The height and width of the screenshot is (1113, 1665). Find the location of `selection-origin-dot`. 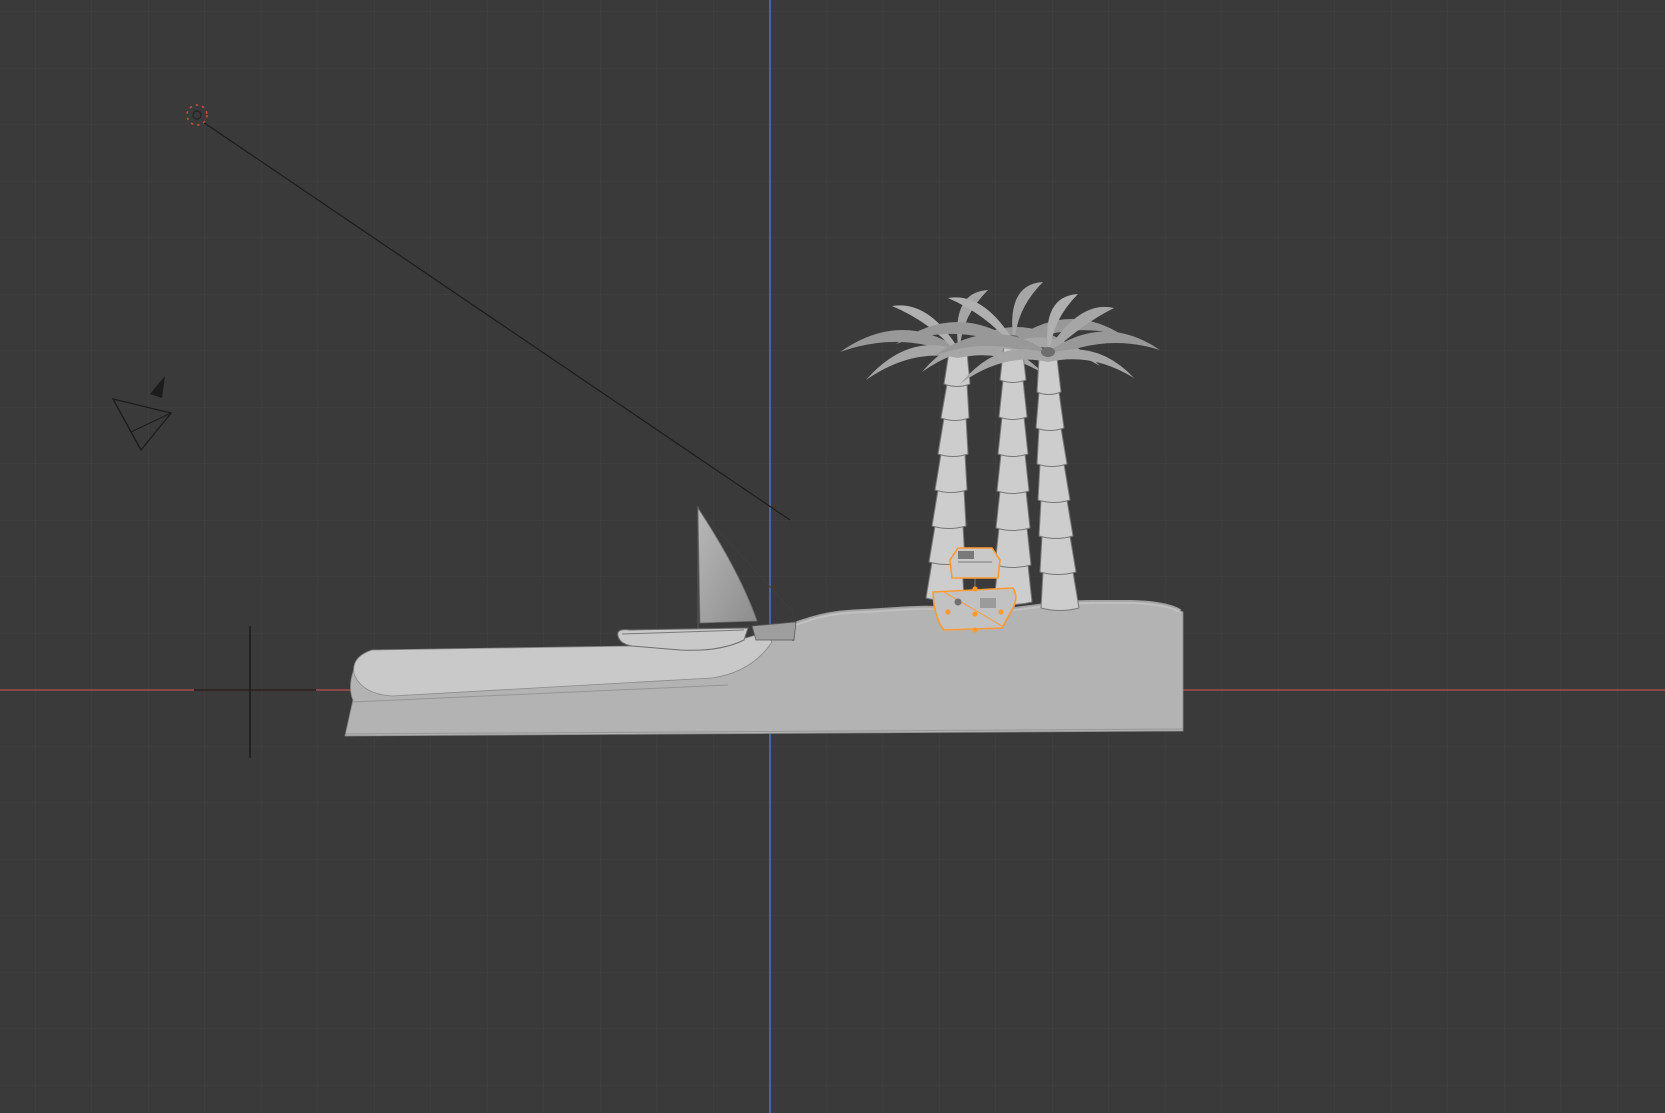

selection-origin-dot is located at coordinates (975, 630).